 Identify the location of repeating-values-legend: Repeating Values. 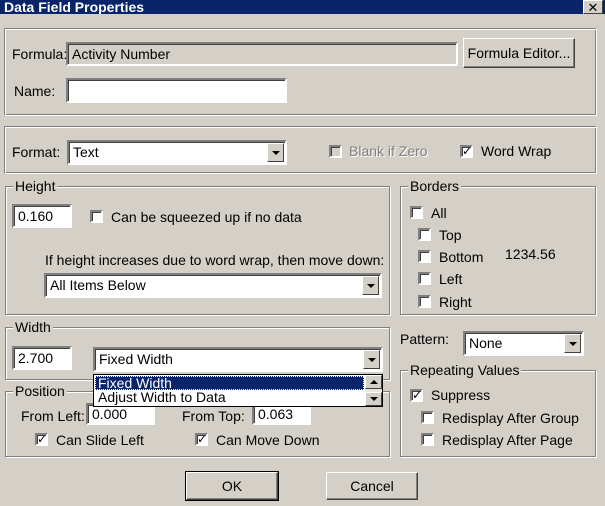
(465, 370).